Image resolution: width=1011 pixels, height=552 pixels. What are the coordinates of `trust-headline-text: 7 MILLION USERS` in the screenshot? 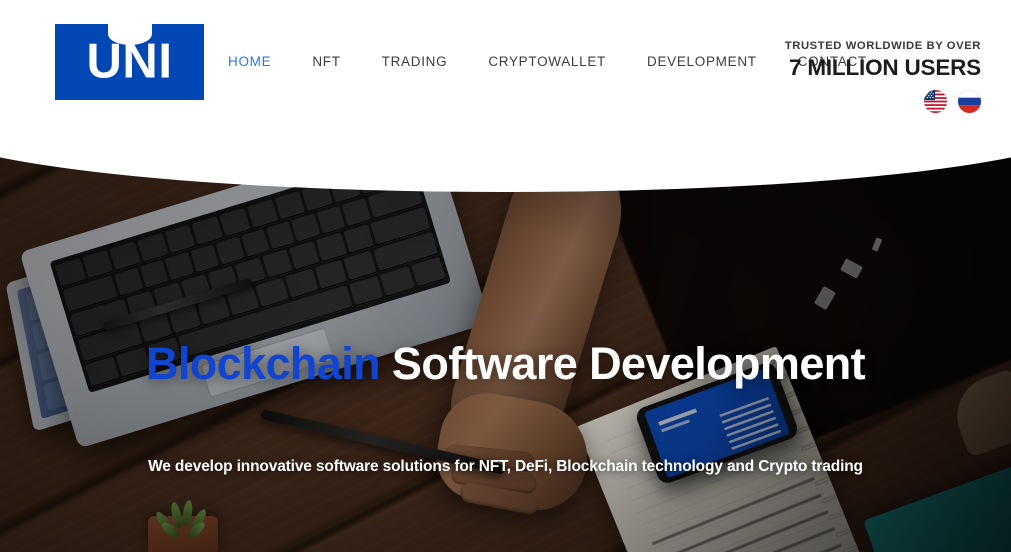 It's located at (884, 68).